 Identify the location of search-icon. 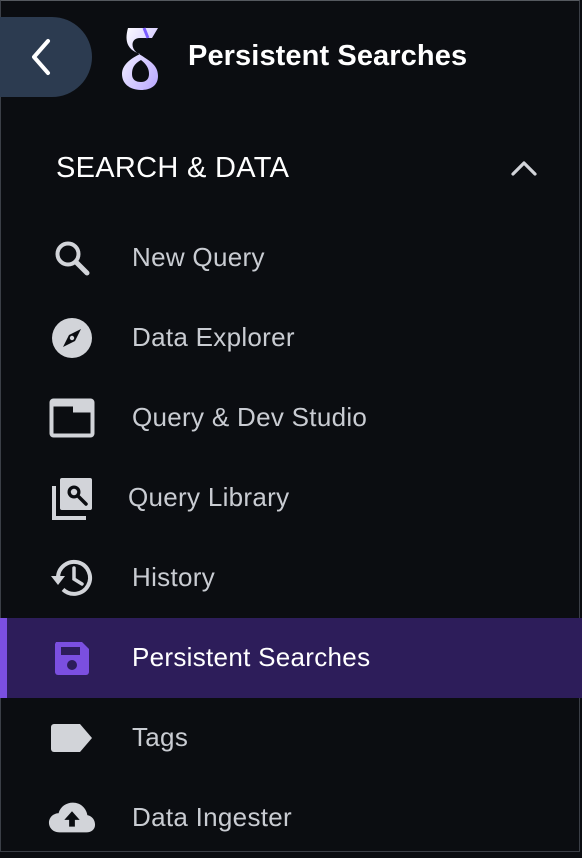
(72, 258).